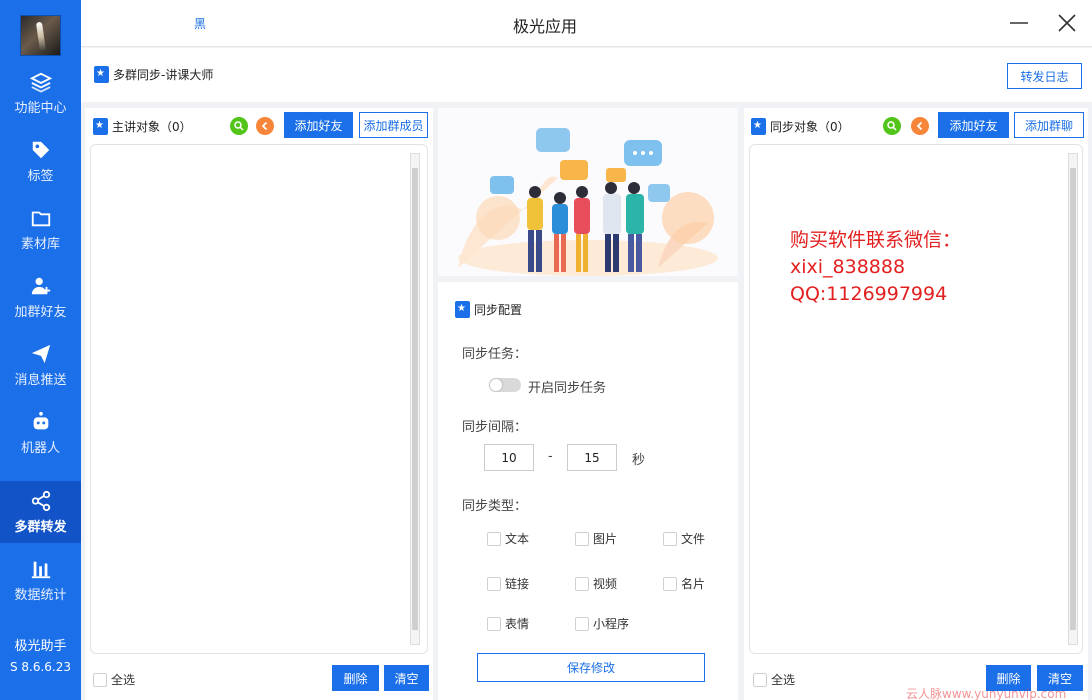  Describe the element at coordinates (605, 584) in the screenshot. I see `type-video-label: 视频` at that location.